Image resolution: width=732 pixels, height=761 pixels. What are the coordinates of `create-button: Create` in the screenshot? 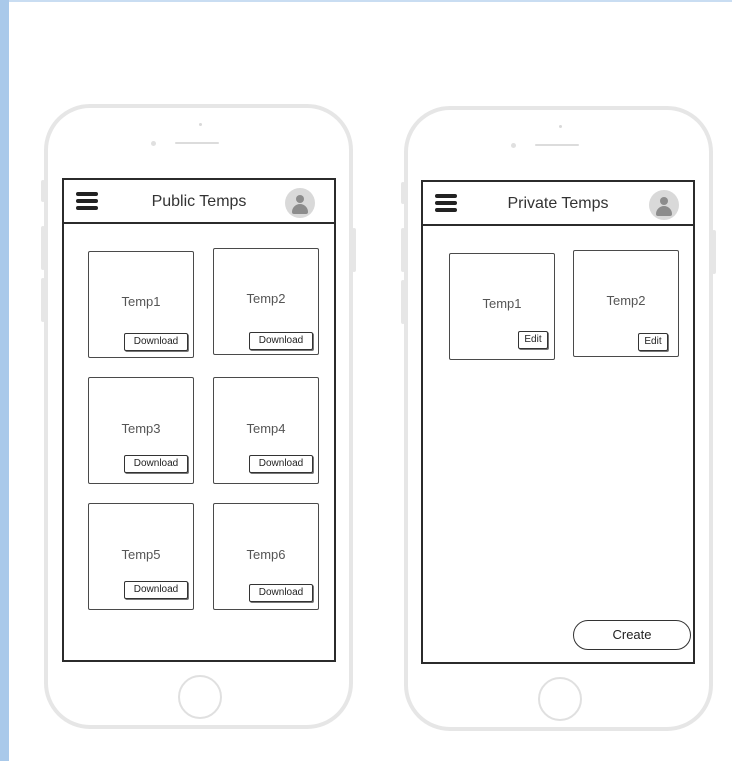 It's located at (632, 635).